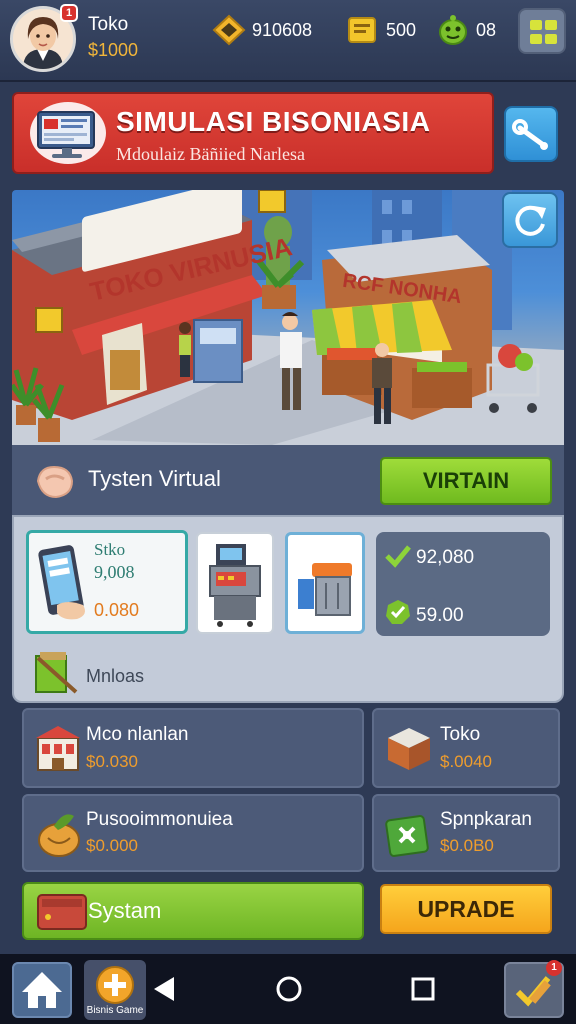 Image resolution: width=576 pixels, height=1024 pixels. Describe the element at coordinates (423, 989) in the screenshot. I see `android-recents-icon` at that location.